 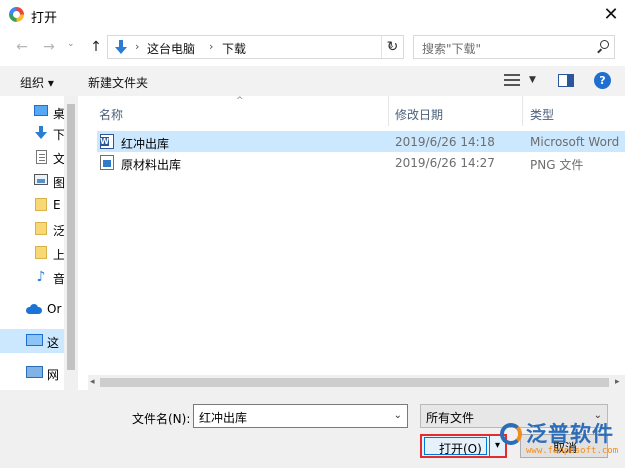 What do you see at coordinates (111, 114) in the screenshot?
I see `column-header-name: 名称` at bounding box center [111, 114].